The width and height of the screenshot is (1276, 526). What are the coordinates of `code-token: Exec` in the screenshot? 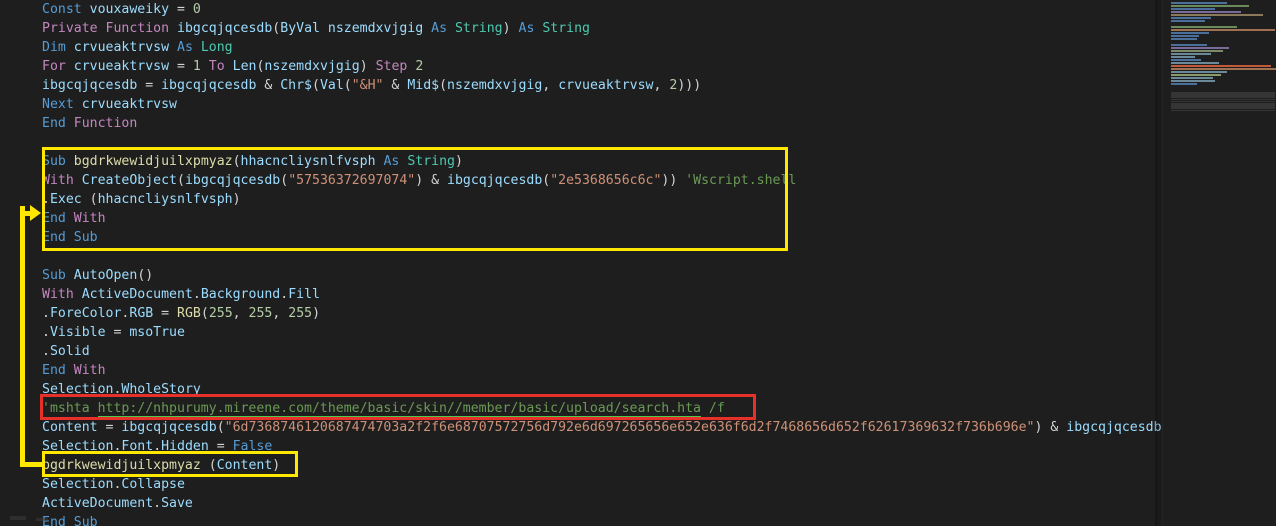 It's located at (65, 199).